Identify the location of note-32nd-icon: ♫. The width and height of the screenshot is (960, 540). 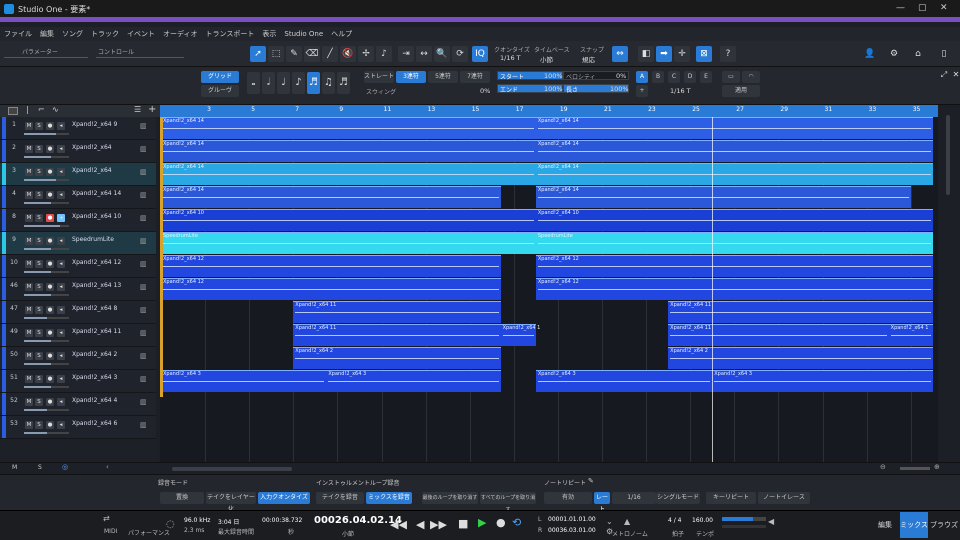
(328, 83).